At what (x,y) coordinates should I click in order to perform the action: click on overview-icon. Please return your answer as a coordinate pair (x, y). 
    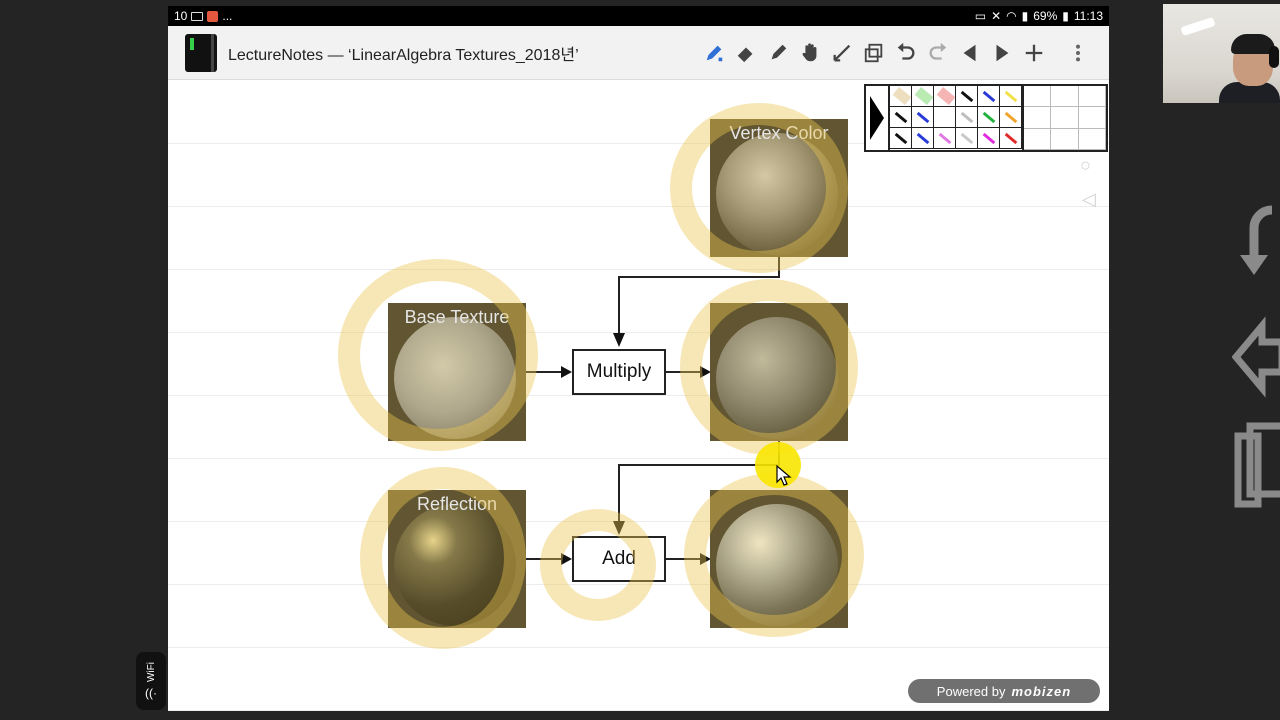
    Looking at the image, I should click on (1257, 465).